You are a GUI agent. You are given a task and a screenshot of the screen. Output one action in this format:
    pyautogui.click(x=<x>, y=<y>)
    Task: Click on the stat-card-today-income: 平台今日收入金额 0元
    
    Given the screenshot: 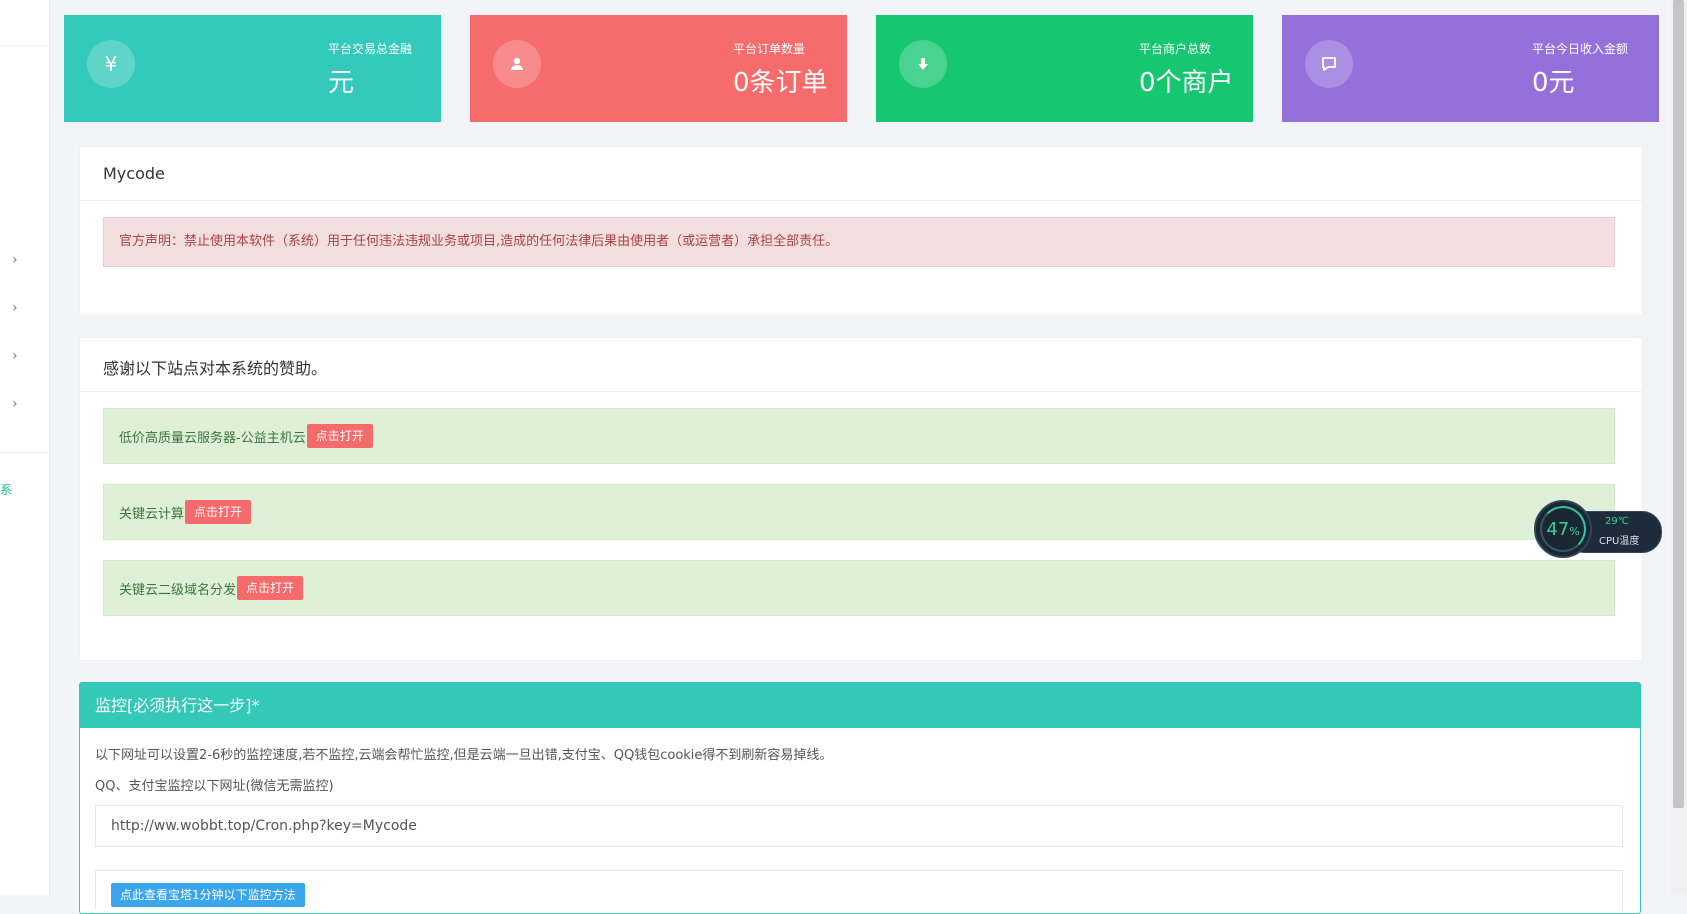 What is the action you would take?
    pyautogui.click(x=1470, y=68)
    